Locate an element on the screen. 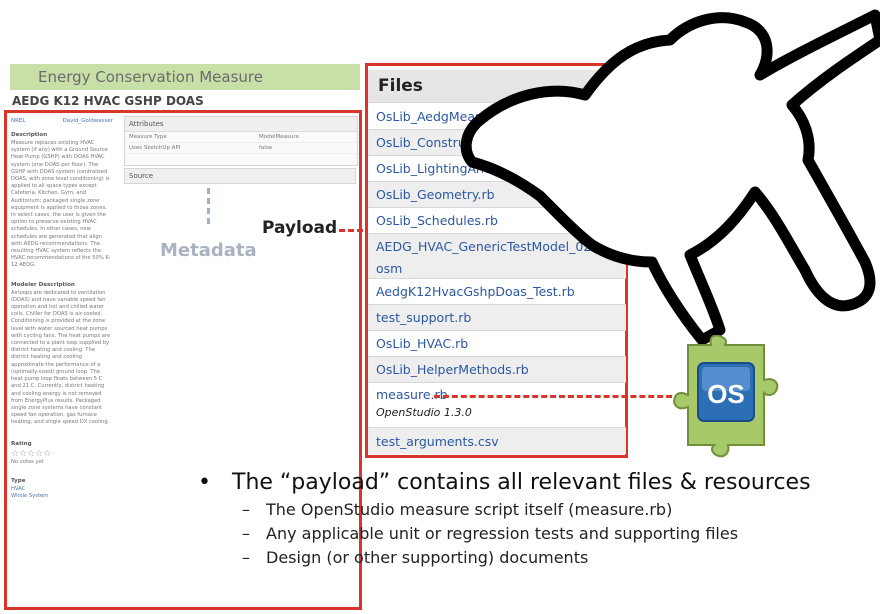 The height and width of the screenshot is (614, 884). authors-row: NREL David_Goldwasser is located at coordinates (62, 121).